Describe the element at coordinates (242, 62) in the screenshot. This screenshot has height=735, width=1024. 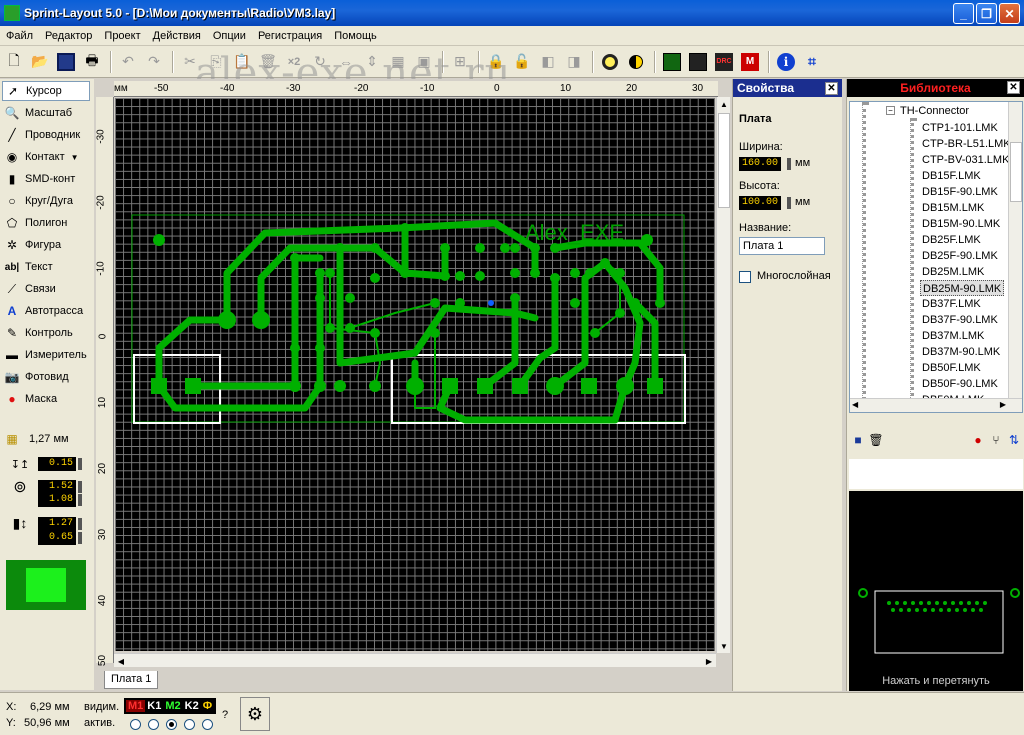
I see `paste-icon: 📋` at that location.